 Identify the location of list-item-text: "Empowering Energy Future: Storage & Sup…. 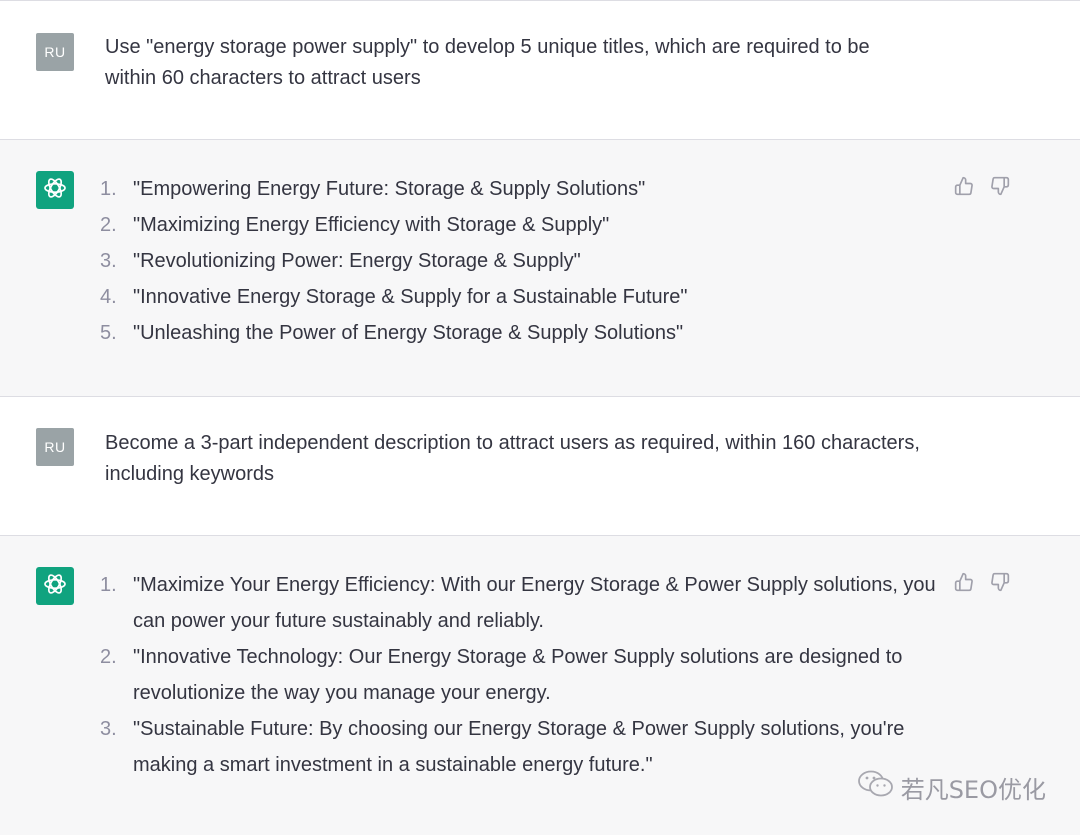
(389, 189).